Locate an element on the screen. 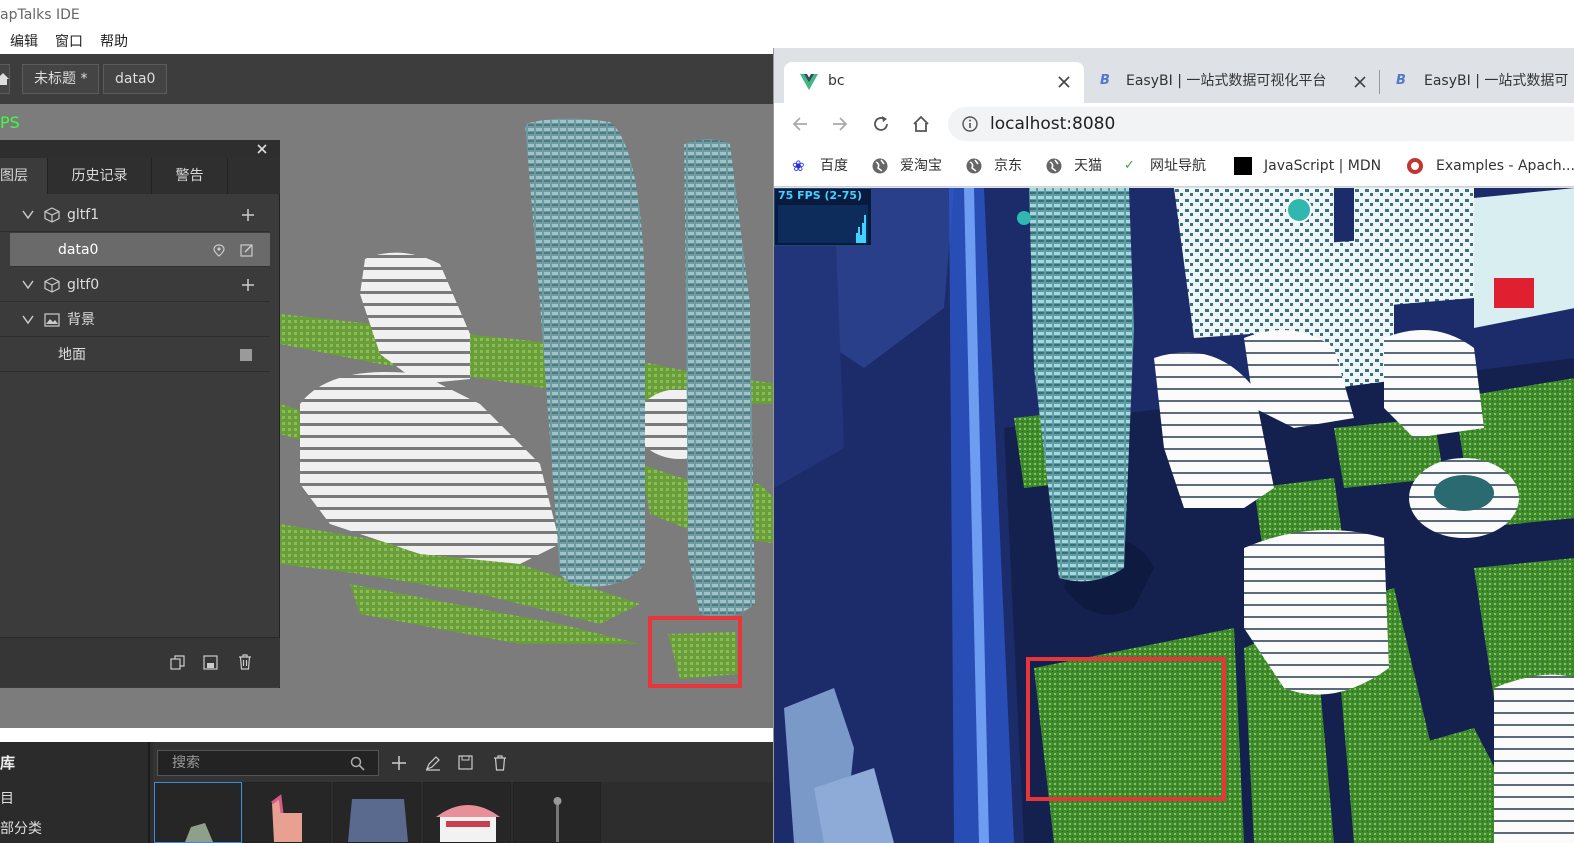  browser-tab: B EasyBI | 一站式数据可 is located at coordinates (1480, 82).